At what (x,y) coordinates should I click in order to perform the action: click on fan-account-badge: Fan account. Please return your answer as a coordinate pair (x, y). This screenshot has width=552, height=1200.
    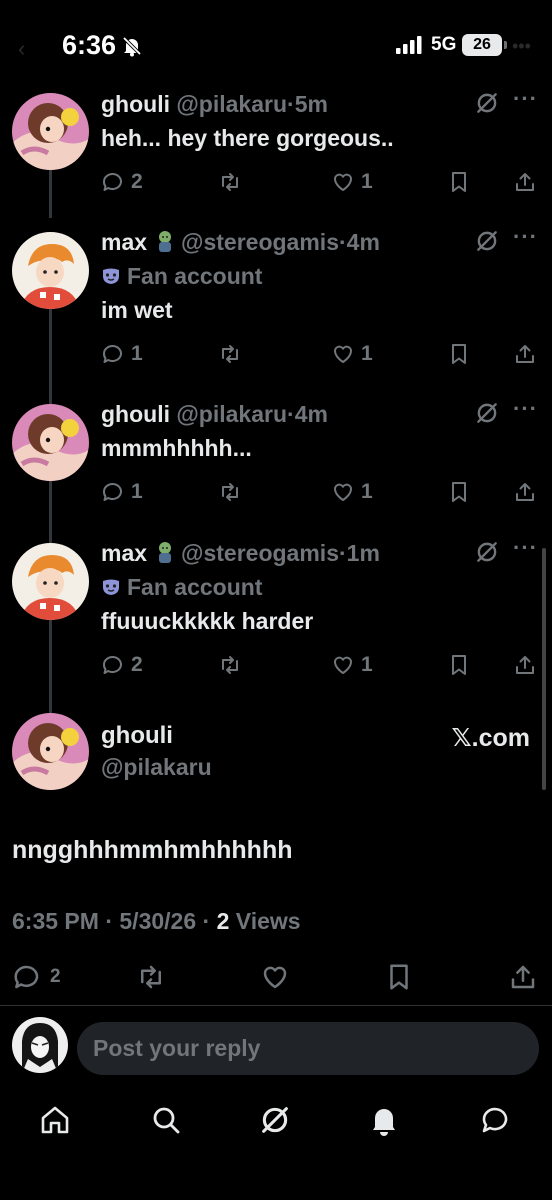
    Looking at the image, I should click on (321, 587).